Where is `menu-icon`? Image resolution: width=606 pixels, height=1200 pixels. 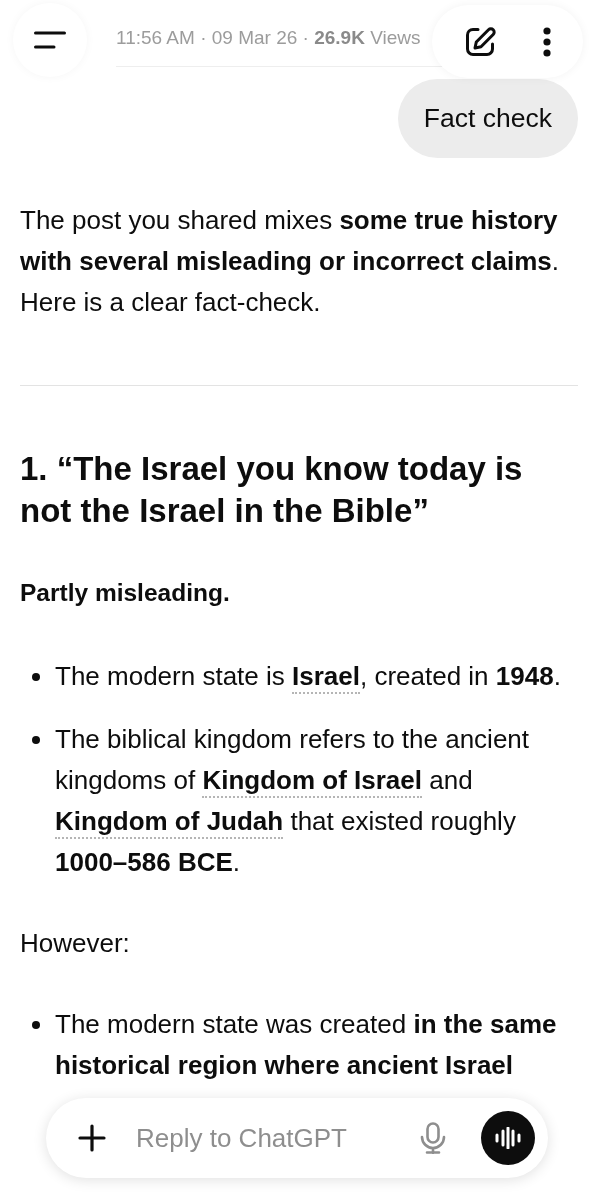 menu-icon is located at coordinates (50, 40).